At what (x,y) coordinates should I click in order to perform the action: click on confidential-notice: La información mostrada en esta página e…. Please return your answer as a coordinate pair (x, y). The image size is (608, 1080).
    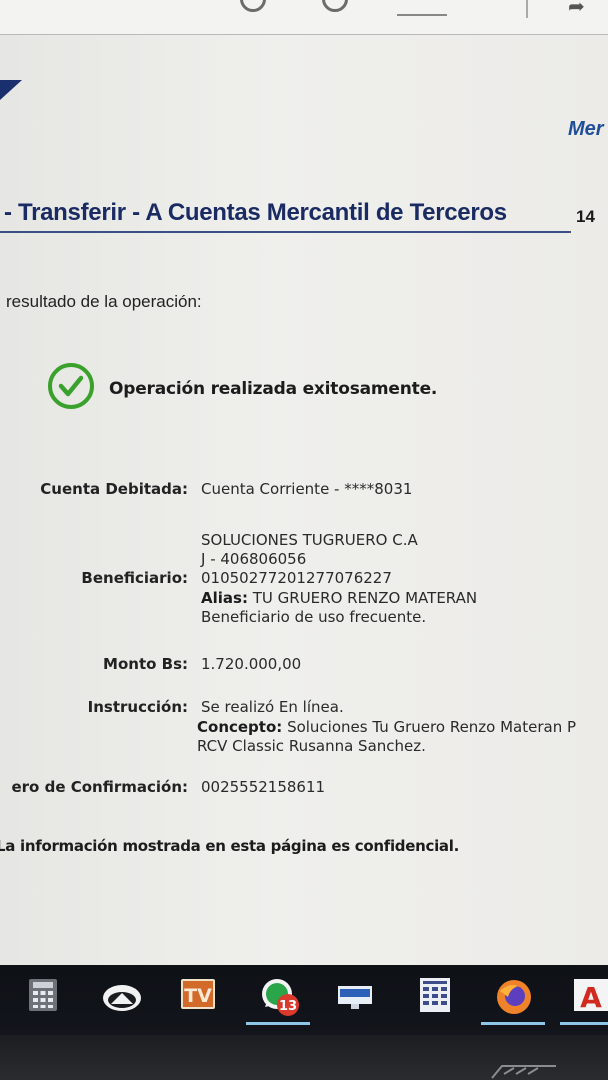
    Looking at the image, I should click on (229, 846).